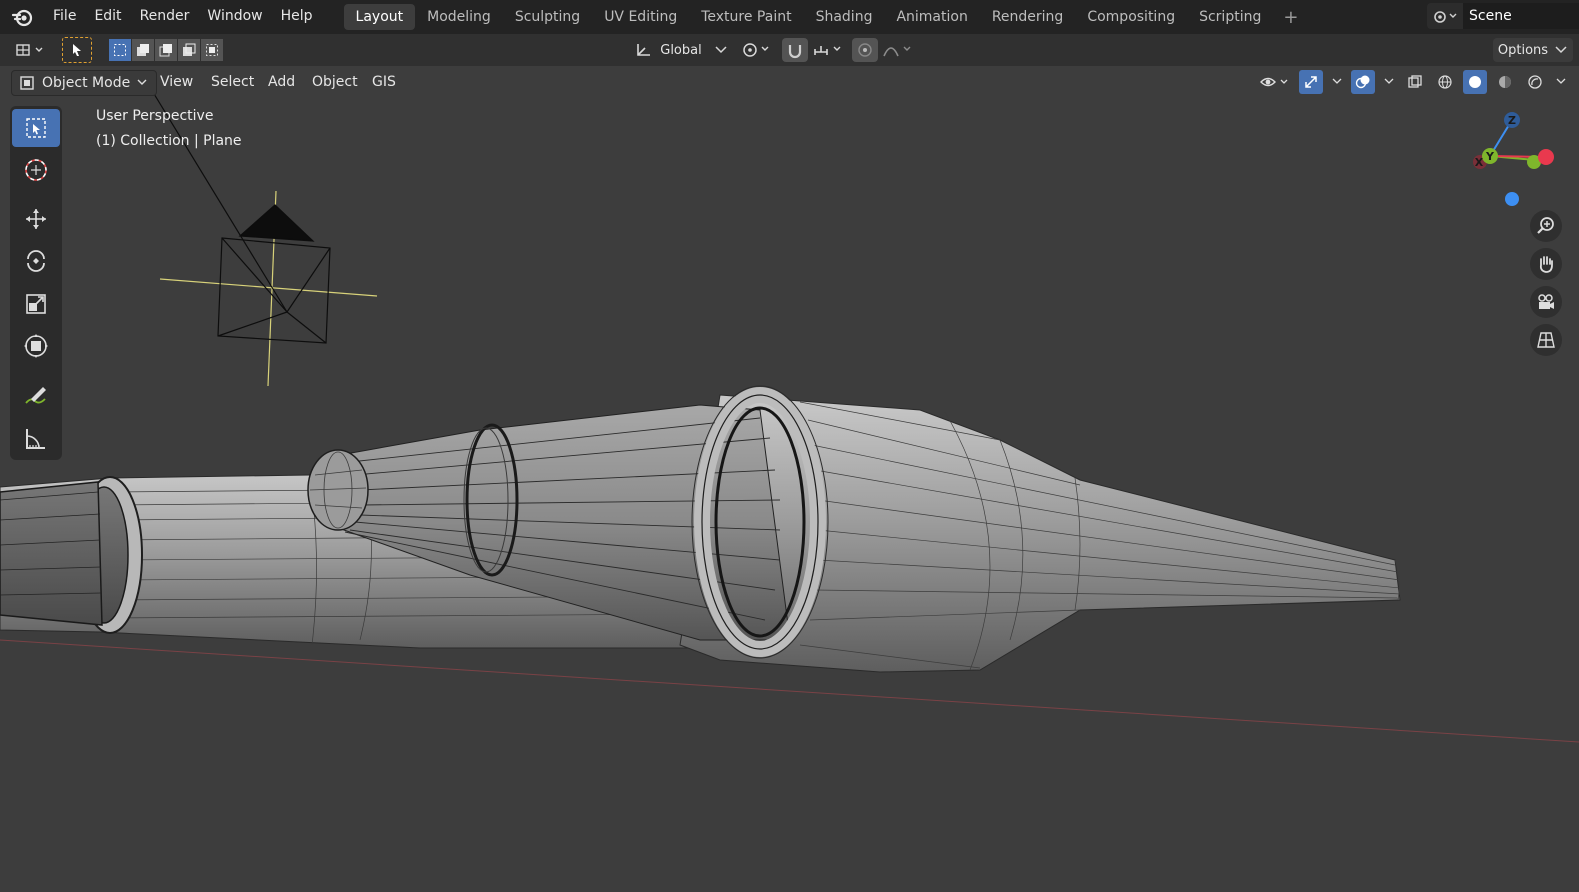 The image size is (1579, 892). I want to click on camera-icon, so click(1546, 302).